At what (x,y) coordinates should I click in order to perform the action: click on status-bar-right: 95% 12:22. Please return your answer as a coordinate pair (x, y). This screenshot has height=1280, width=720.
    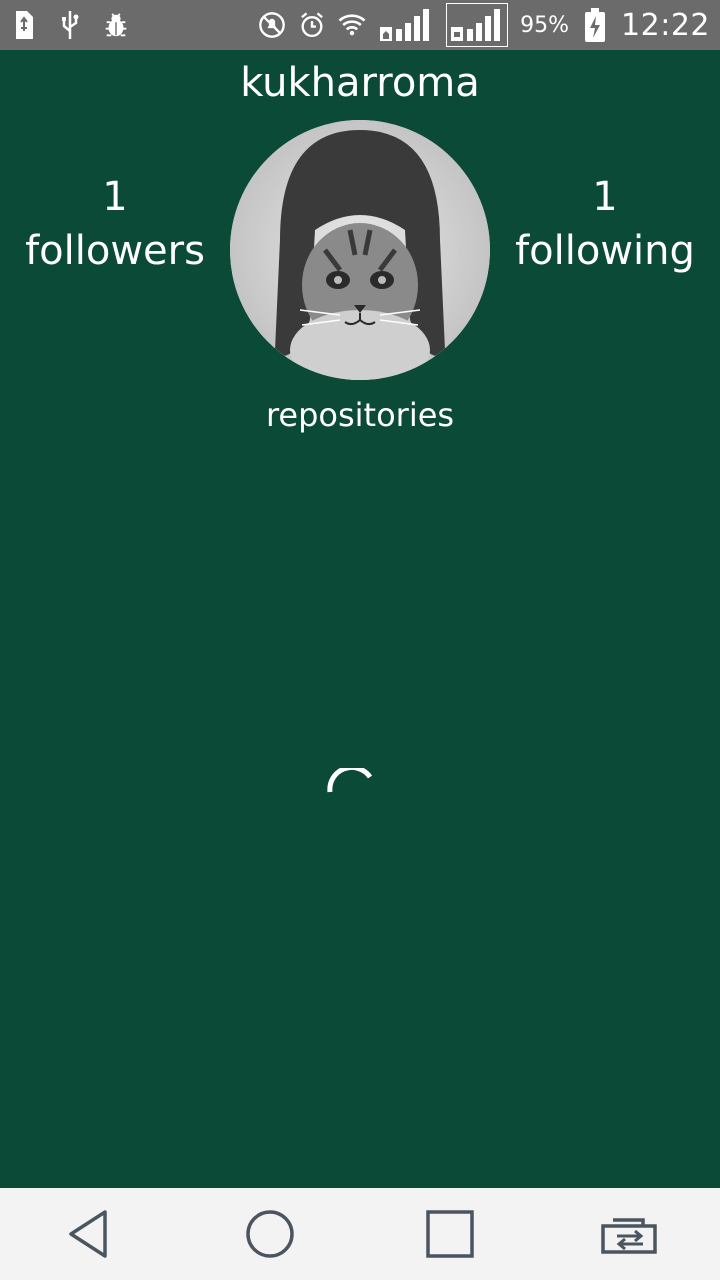
    Looking at the image, I should click on (484, 25).